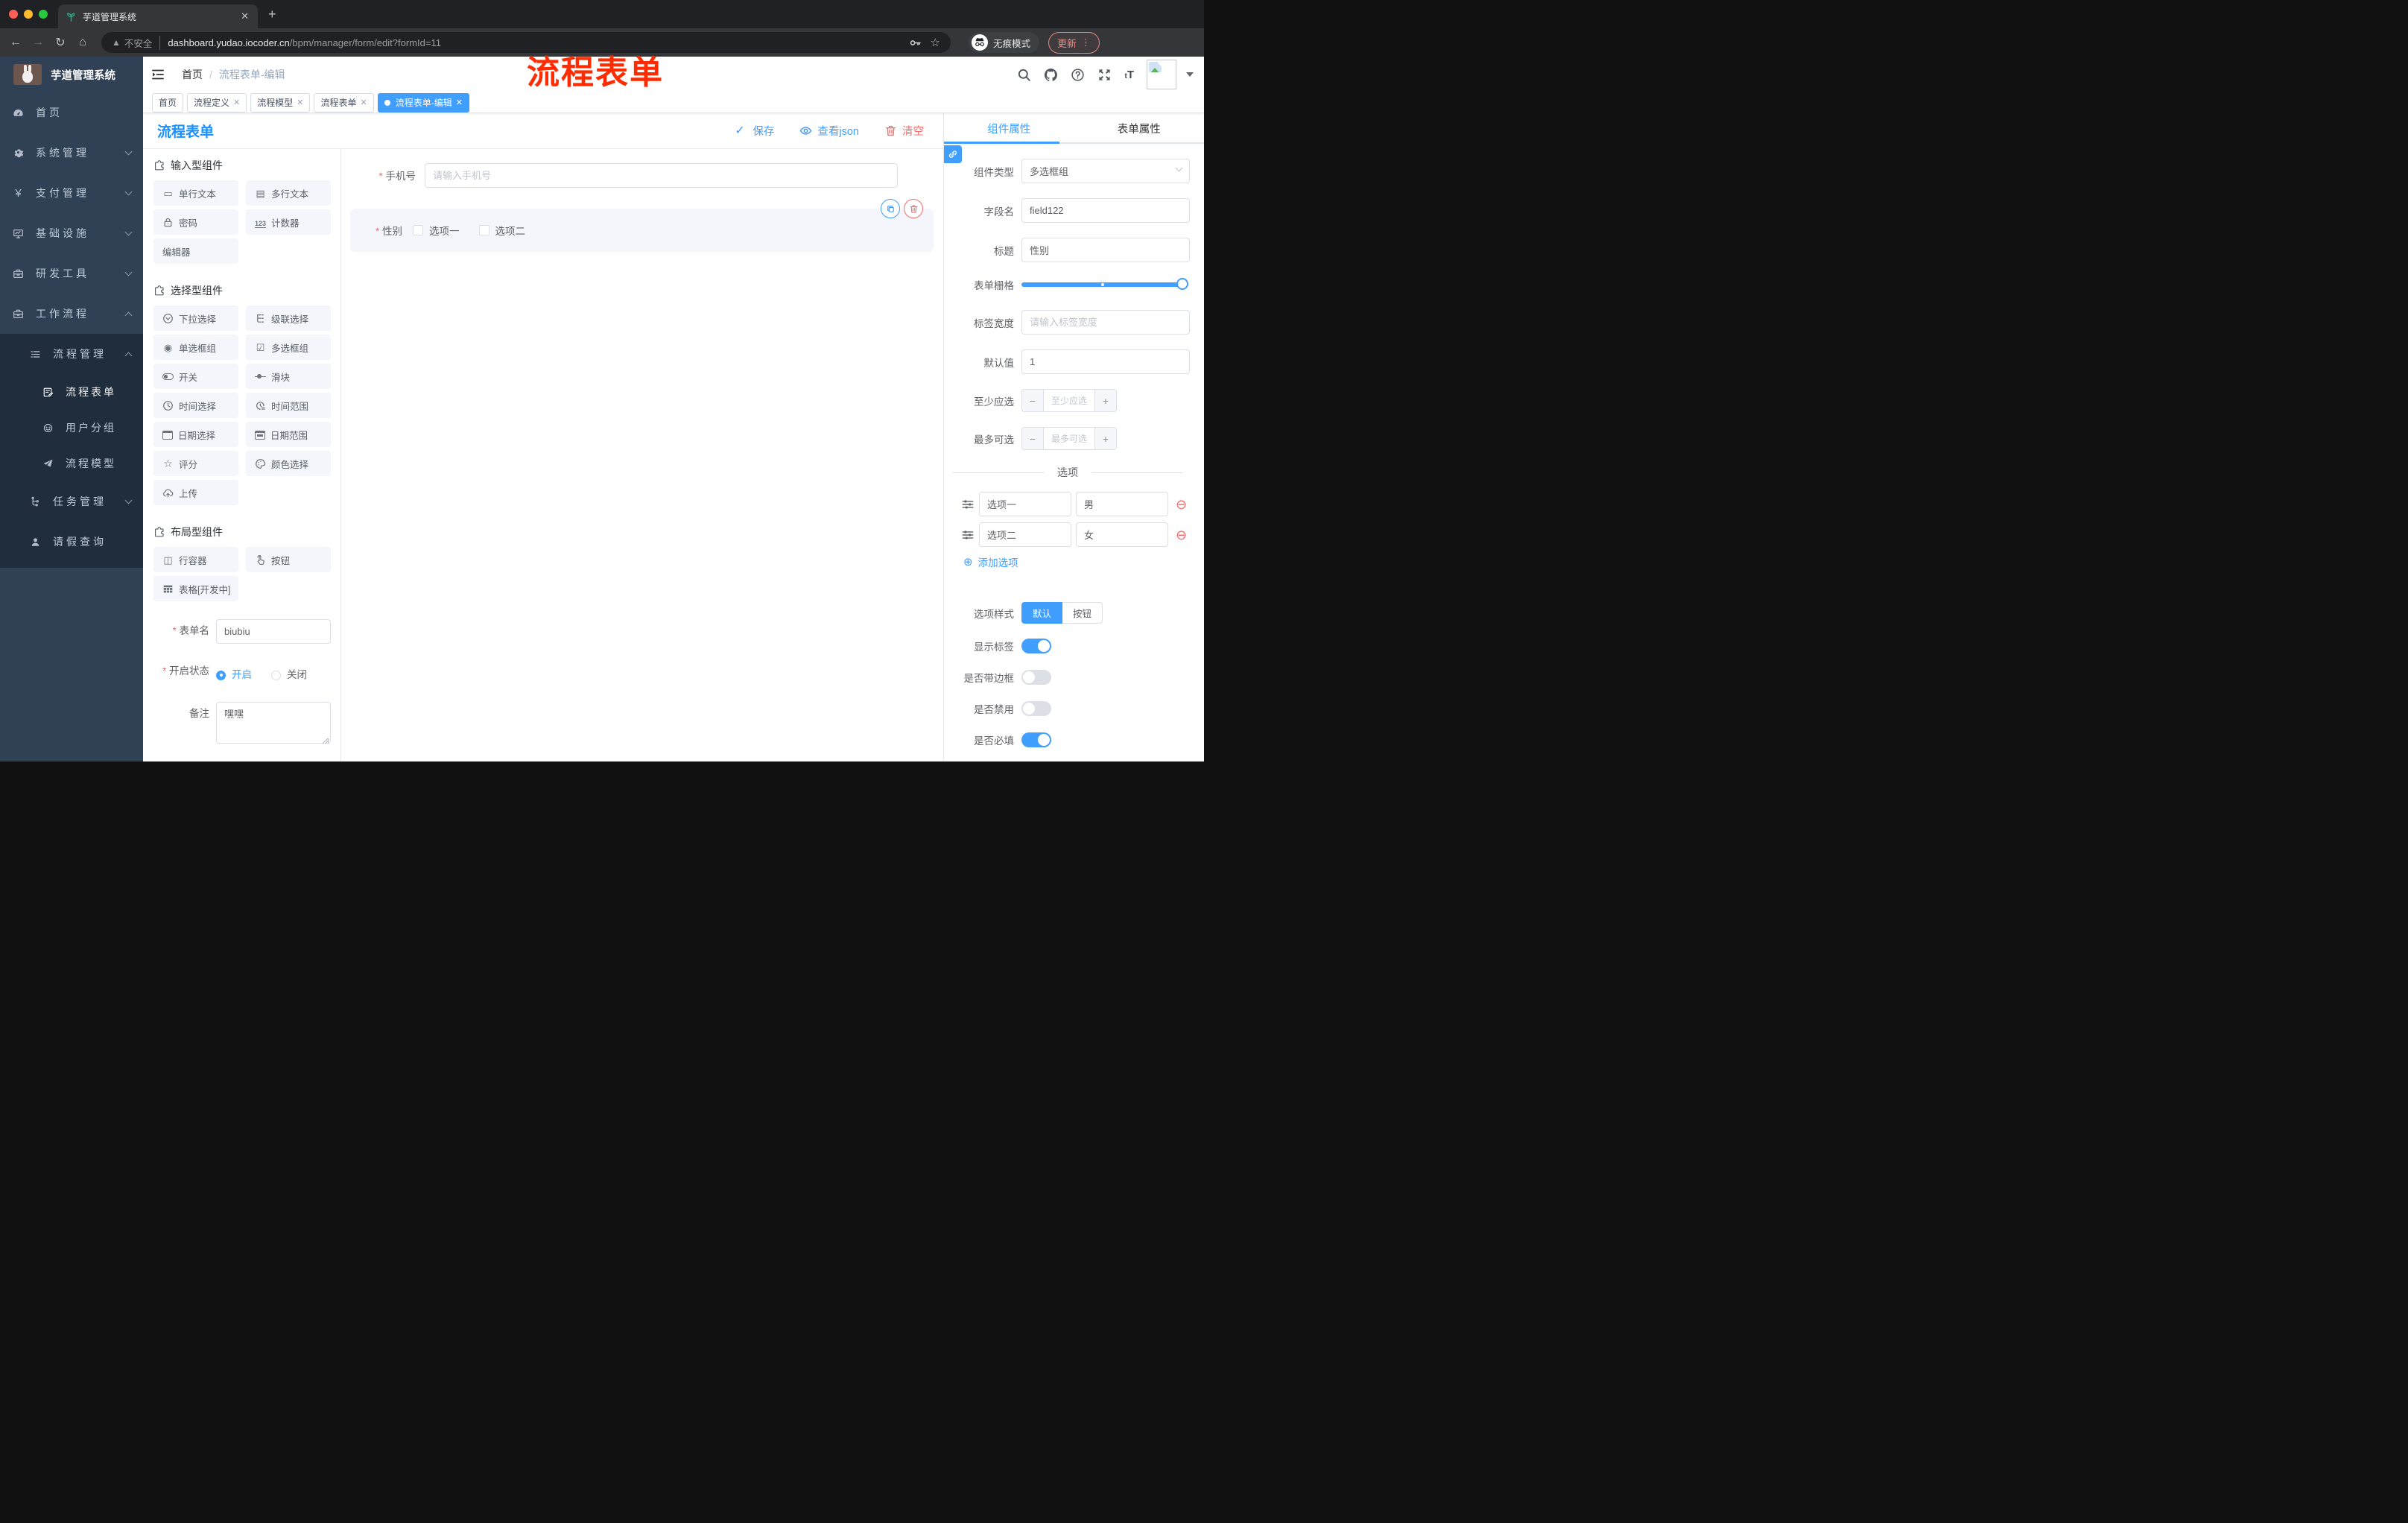  Describe the element at coordinates (15, 43) in the screenshot. I see `back-button: ←` at that location.